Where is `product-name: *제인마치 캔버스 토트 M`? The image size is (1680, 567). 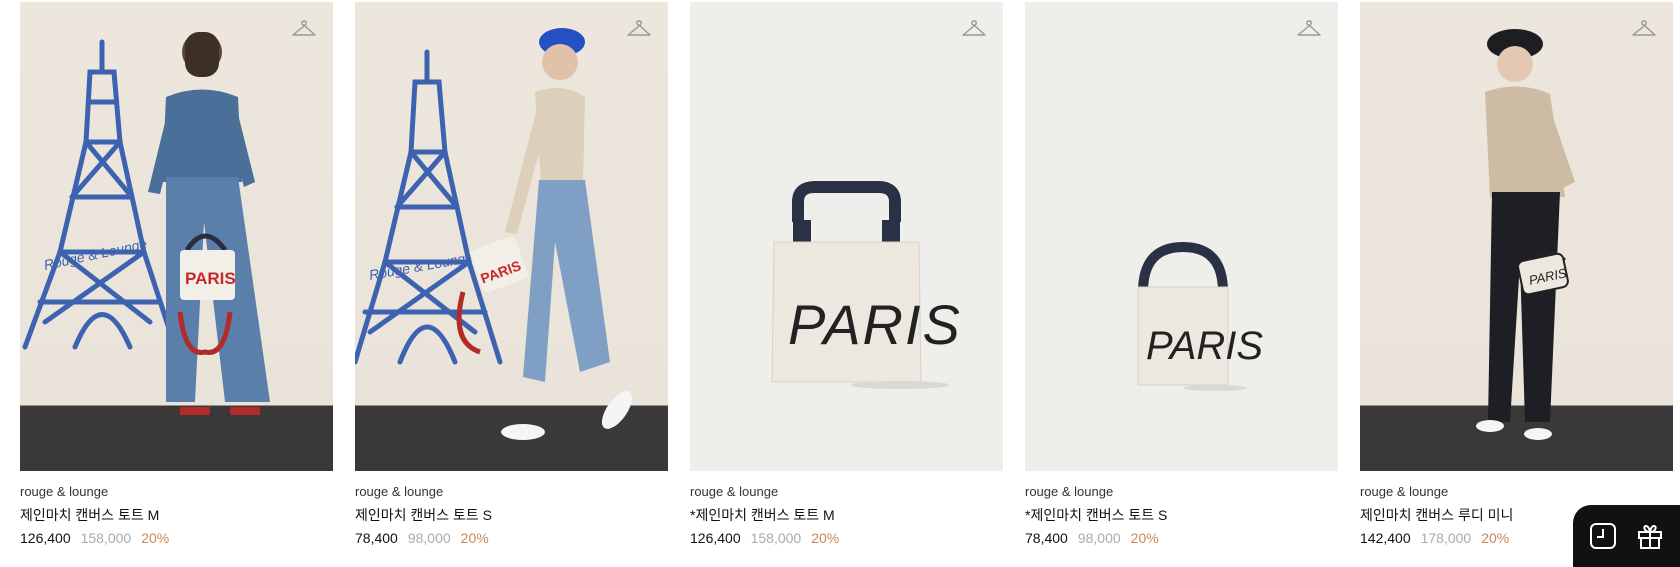 product-name: *제인마치 캔버스 토트 M is located at coordinates (846, 515).